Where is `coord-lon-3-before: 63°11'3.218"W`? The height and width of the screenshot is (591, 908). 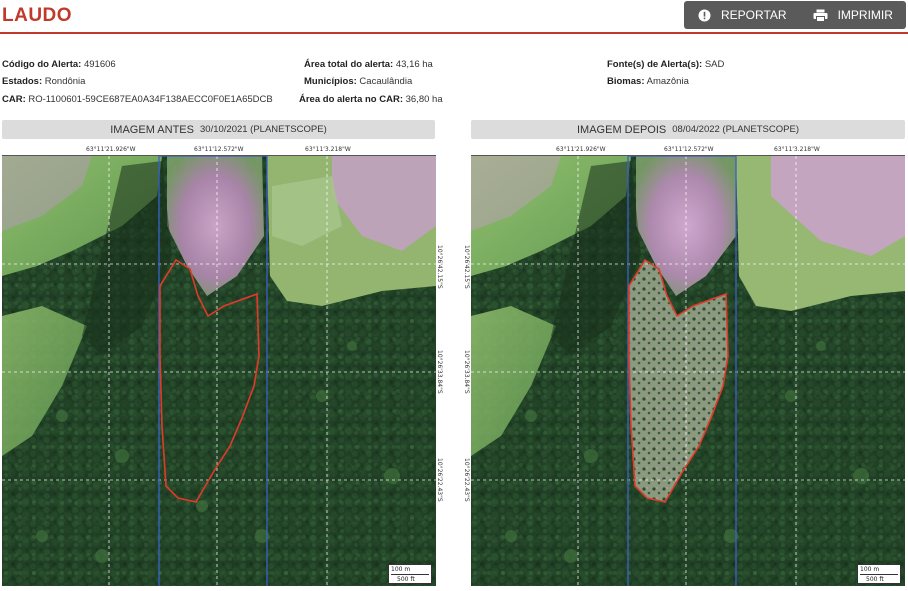 coord-lon-3-before: 63°11'3.218"W is located at coordinates (328, 149).